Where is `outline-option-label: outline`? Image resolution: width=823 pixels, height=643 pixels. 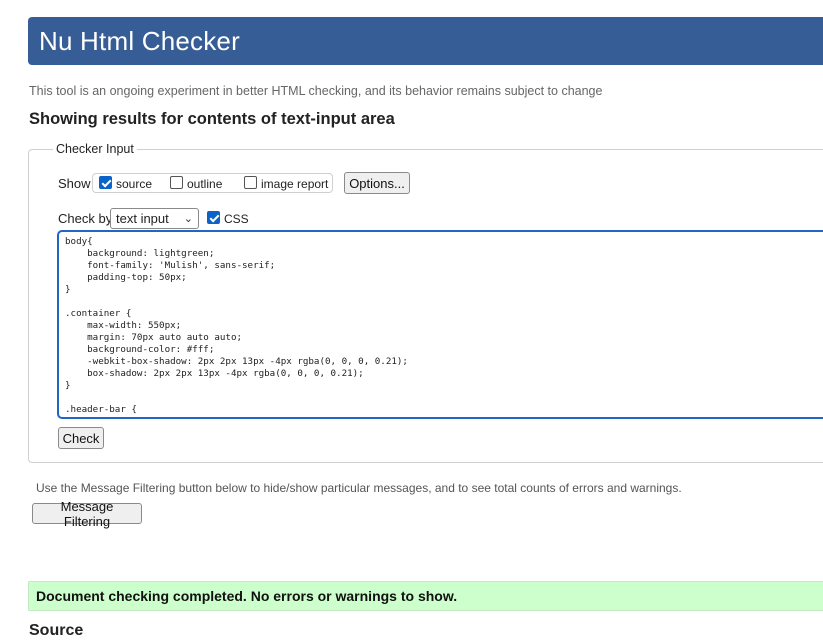
outline-option-label: outline is located at coordinates (204, 184).